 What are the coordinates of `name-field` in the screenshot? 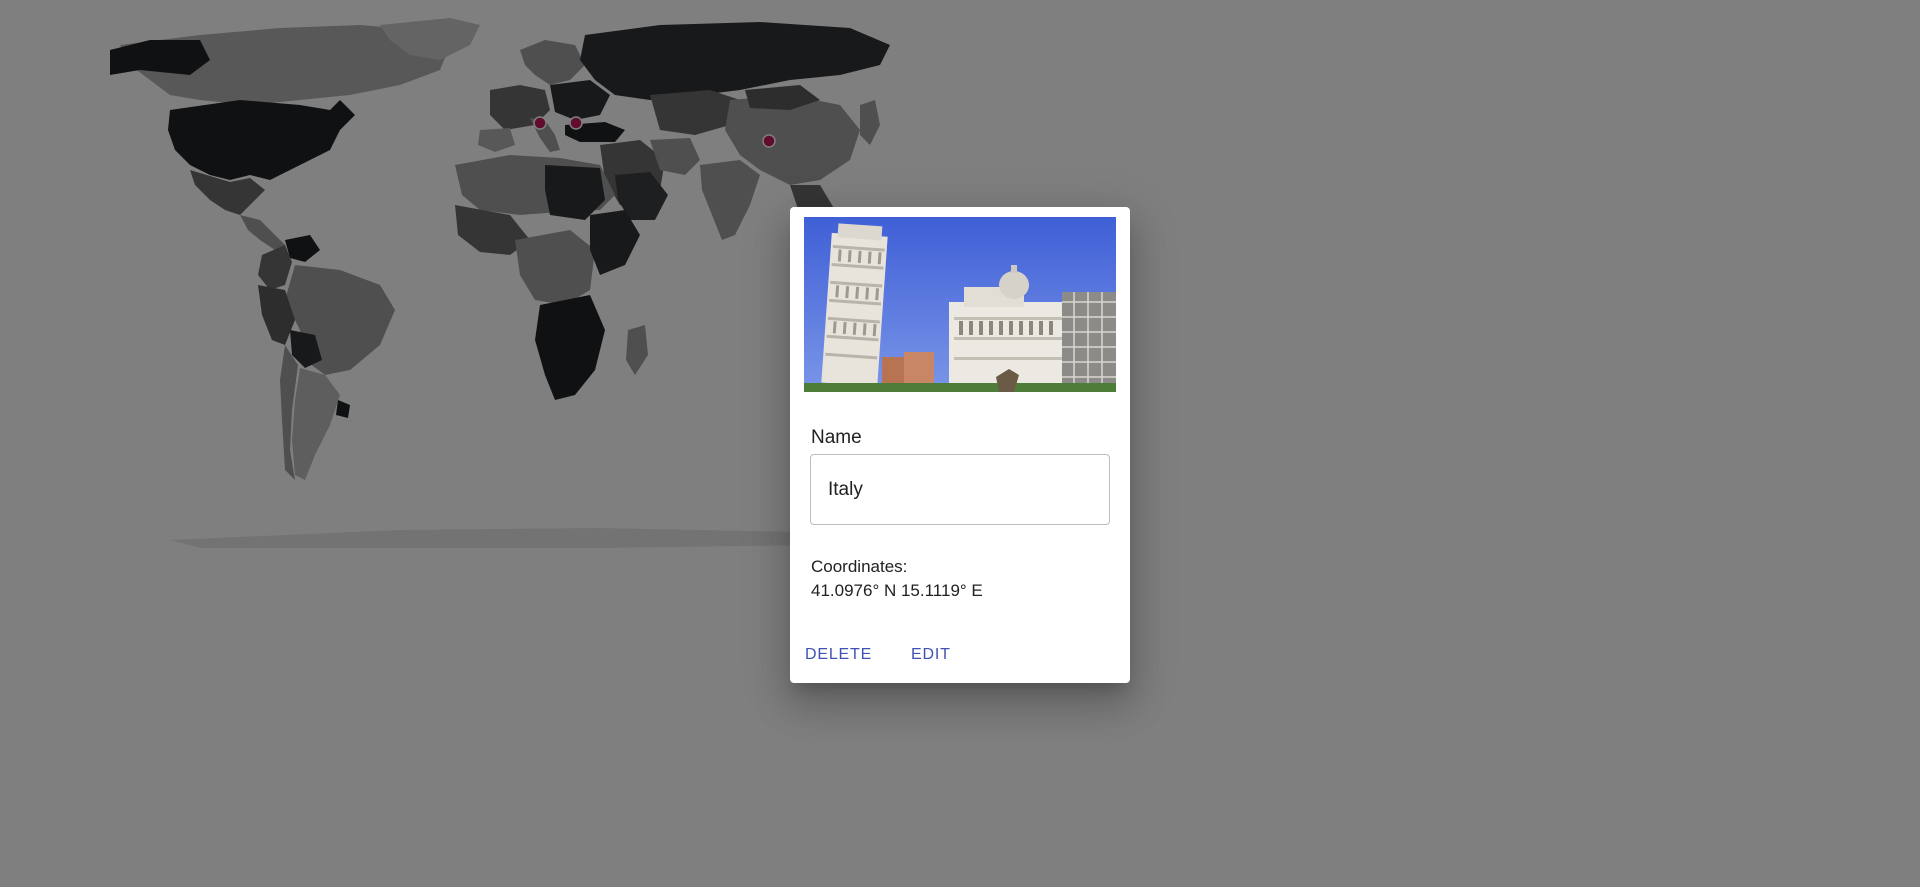 It's located at (960, 489).